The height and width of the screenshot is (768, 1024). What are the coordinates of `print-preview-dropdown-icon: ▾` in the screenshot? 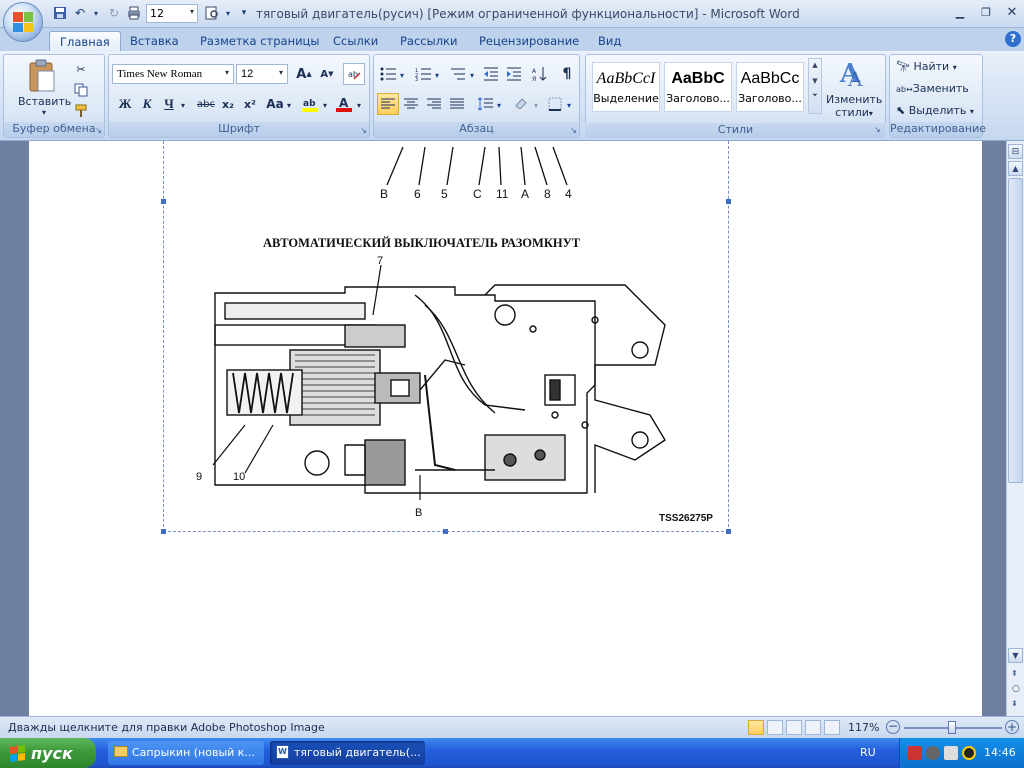 It's located at (228, 13).